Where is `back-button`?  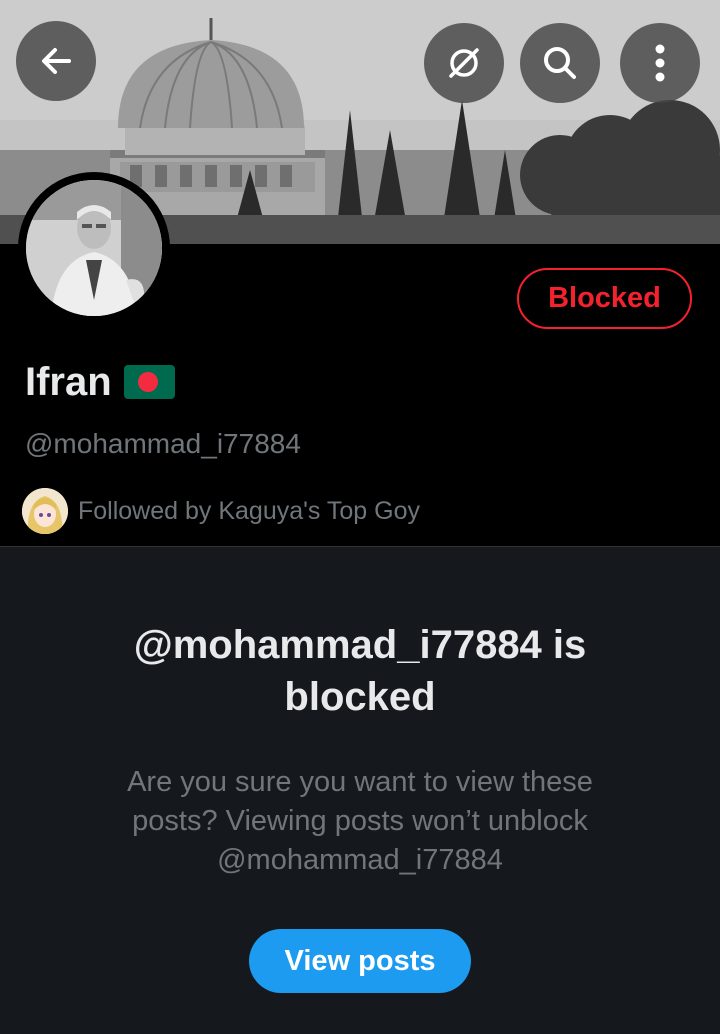 back-button is located at coordinates (56, 61).